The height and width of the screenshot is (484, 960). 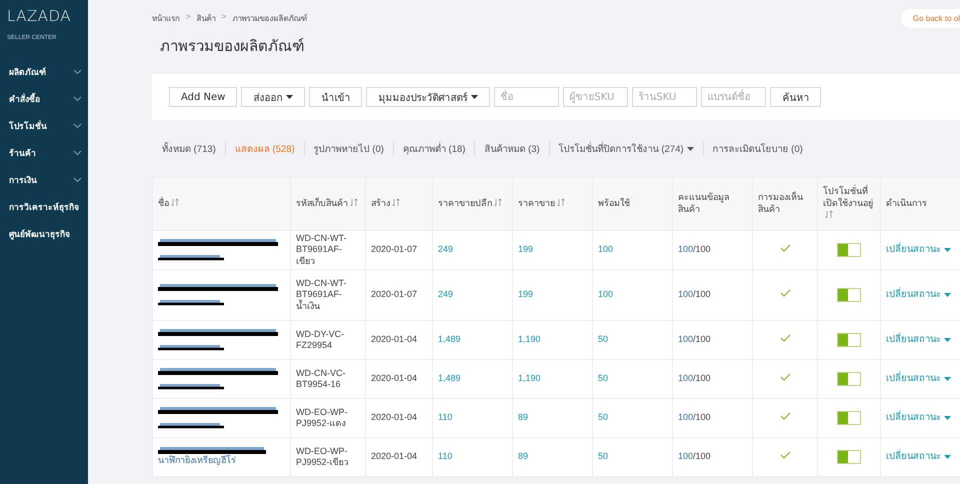 I want to click on filter-tab: การละเมิดนโยบาย (0), so click(x=757, y=148).